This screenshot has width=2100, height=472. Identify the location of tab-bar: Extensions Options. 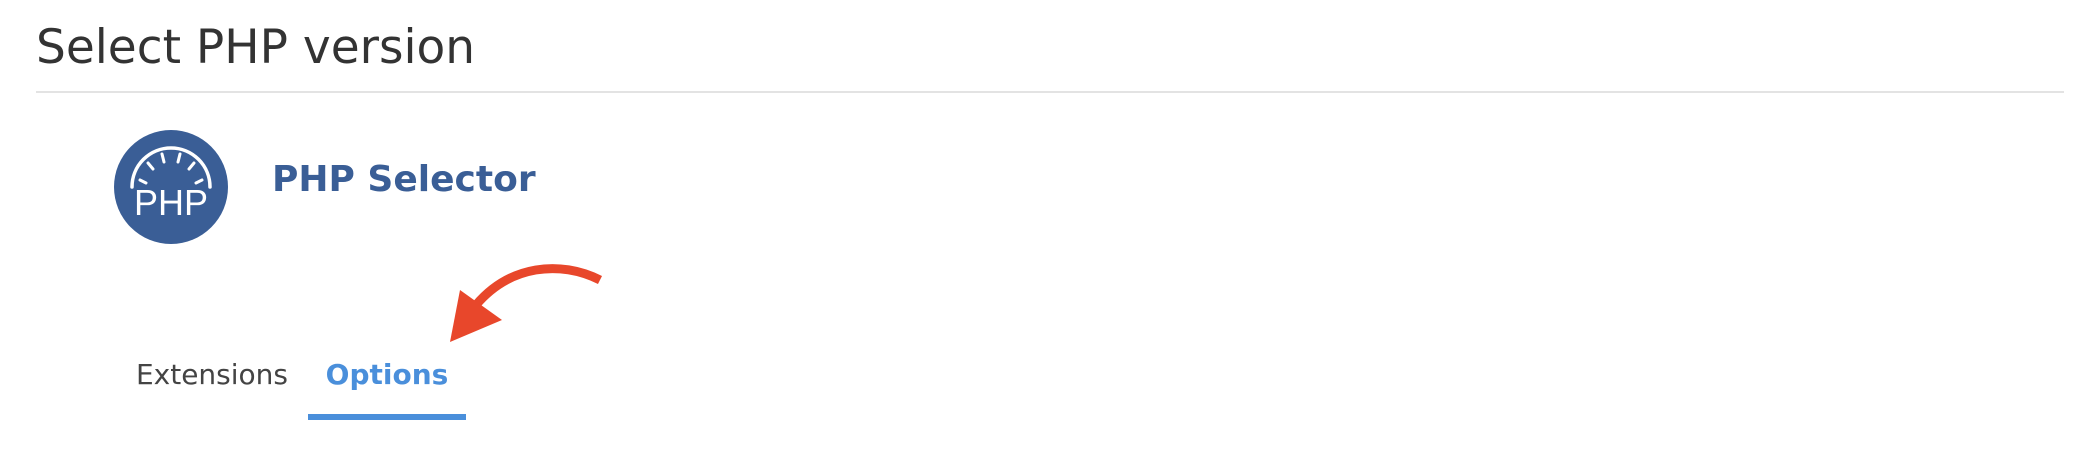
(320, 380).